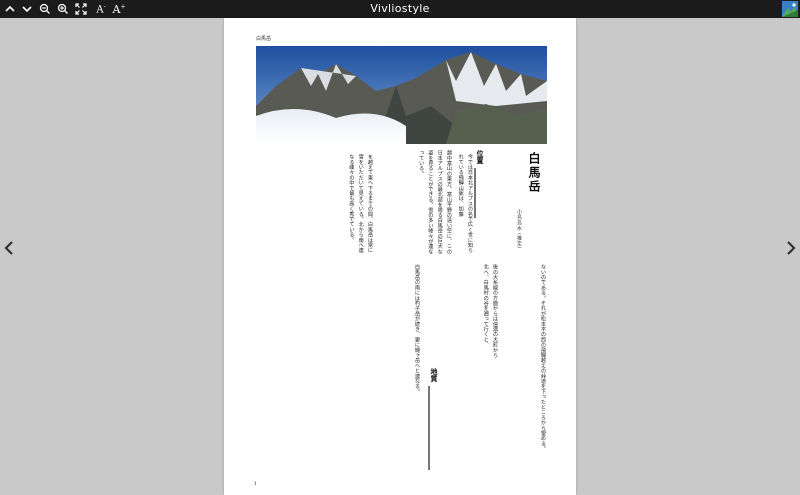 The image size is (800, 495). I want to click on chevron-right-icon, so click(791, 248).